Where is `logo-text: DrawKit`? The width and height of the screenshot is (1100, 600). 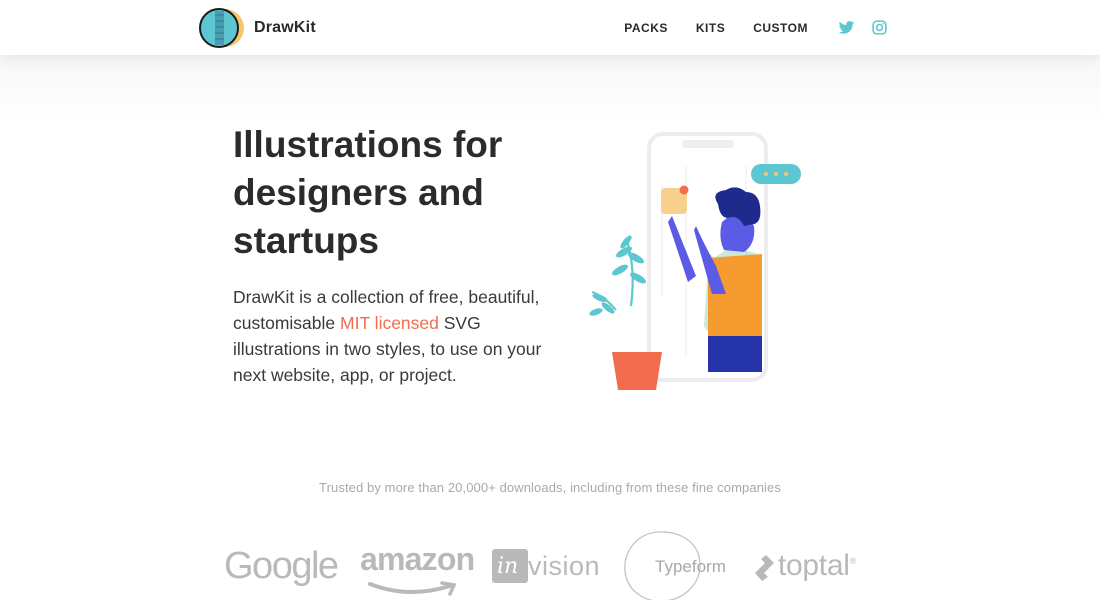
logo-text: DrawKit is located at coordinates (285, 27).